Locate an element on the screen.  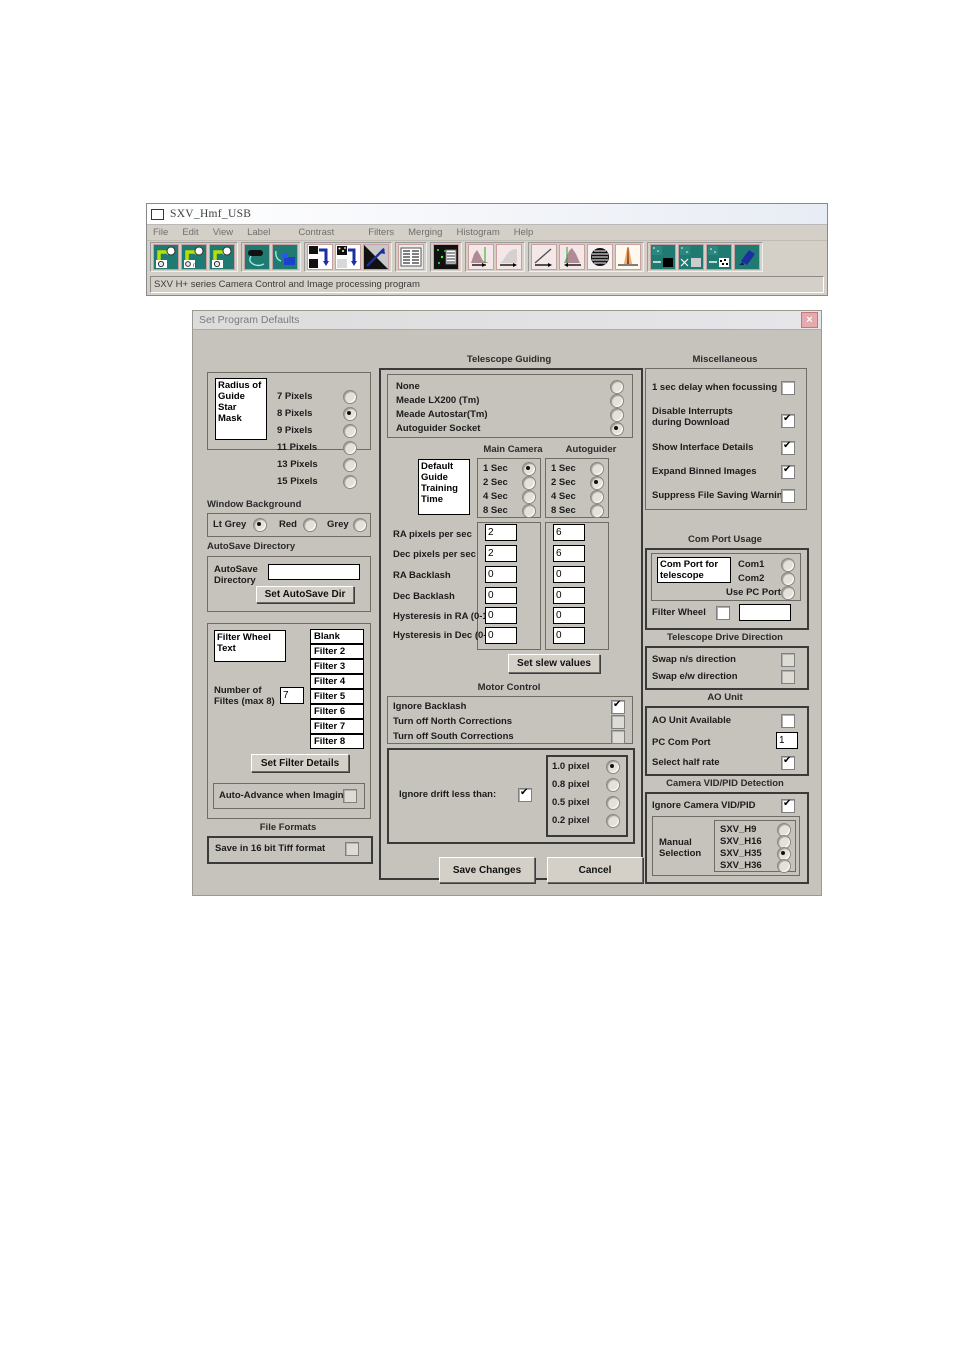
guiding-row-guider-0: 6 is located at coordinates (569, 532).